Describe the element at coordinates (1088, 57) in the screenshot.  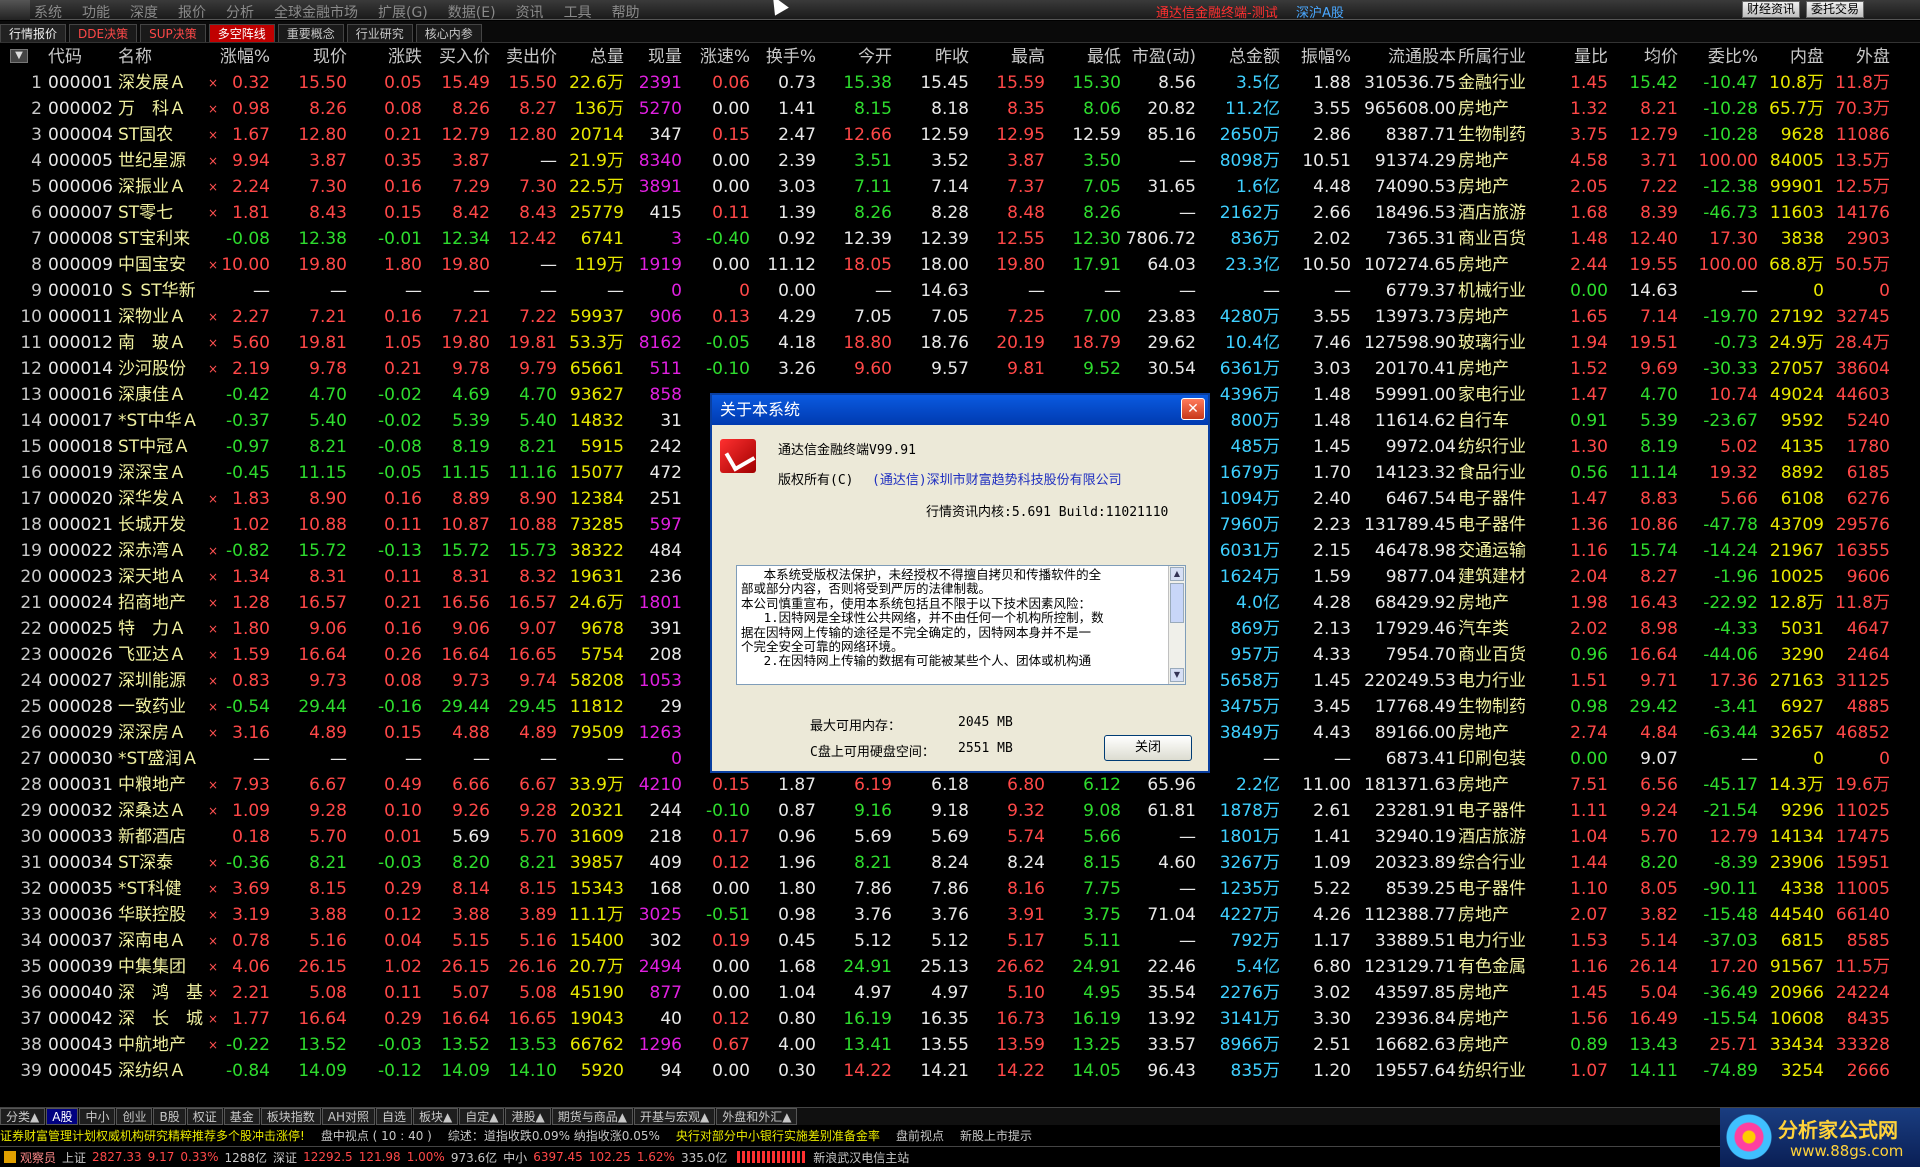
I see `column-header: 最低` at that location.